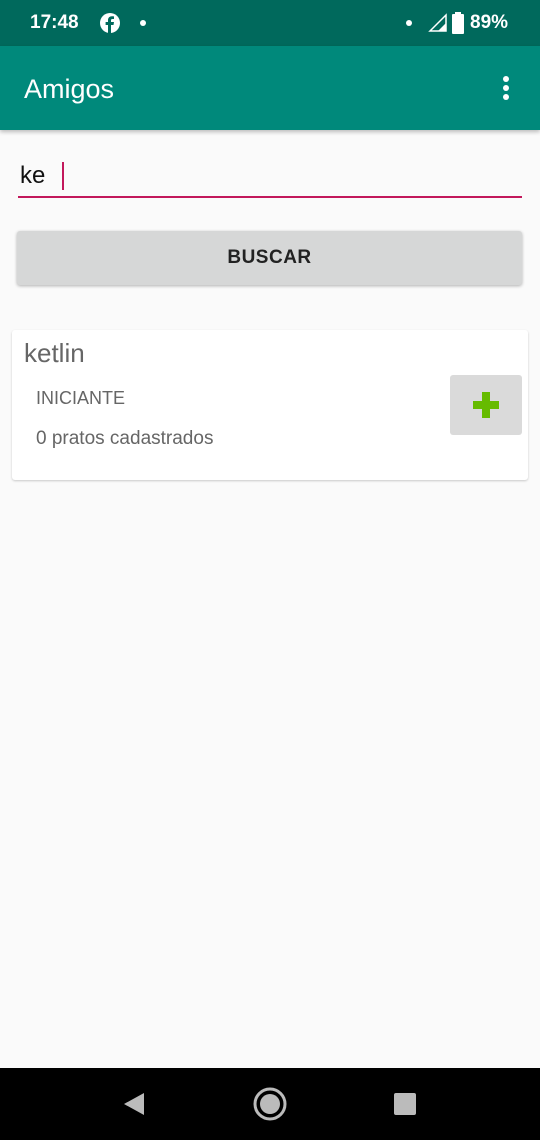 This screenshot has width=540, height=1140. Describe the element at coordinates (270, 88) in the screenshot. I see `app-bar: Amigos` at that location.